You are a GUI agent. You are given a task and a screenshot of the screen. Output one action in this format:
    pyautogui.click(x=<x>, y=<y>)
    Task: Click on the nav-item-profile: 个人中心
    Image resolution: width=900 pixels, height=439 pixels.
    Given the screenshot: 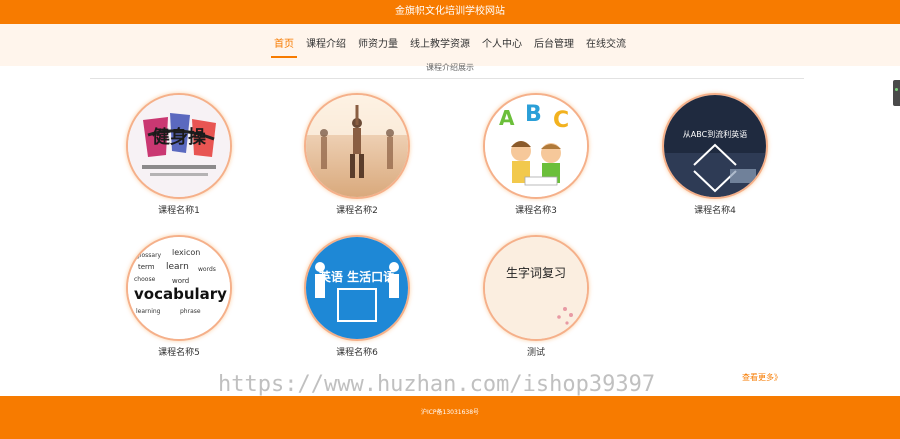 What is the action you would take?
    pyautogui.click(x=502, y=45)
    